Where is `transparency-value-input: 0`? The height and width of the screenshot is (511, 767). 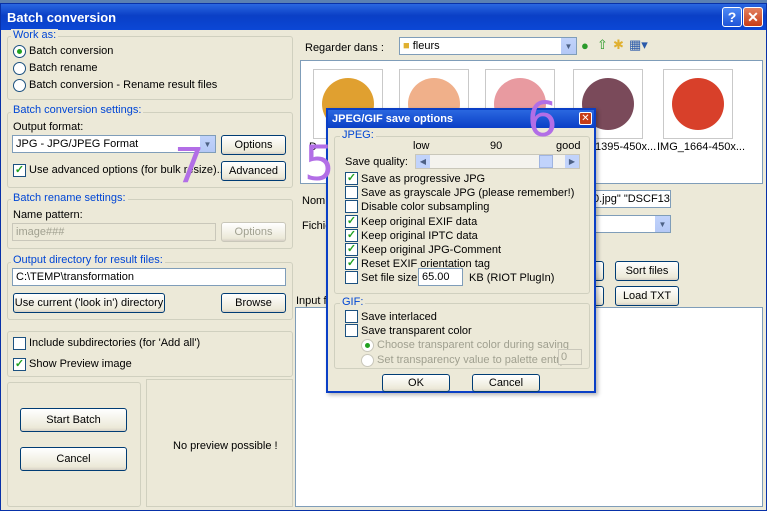
transparency-value-input: 0 is located at coordinates (570, 357).